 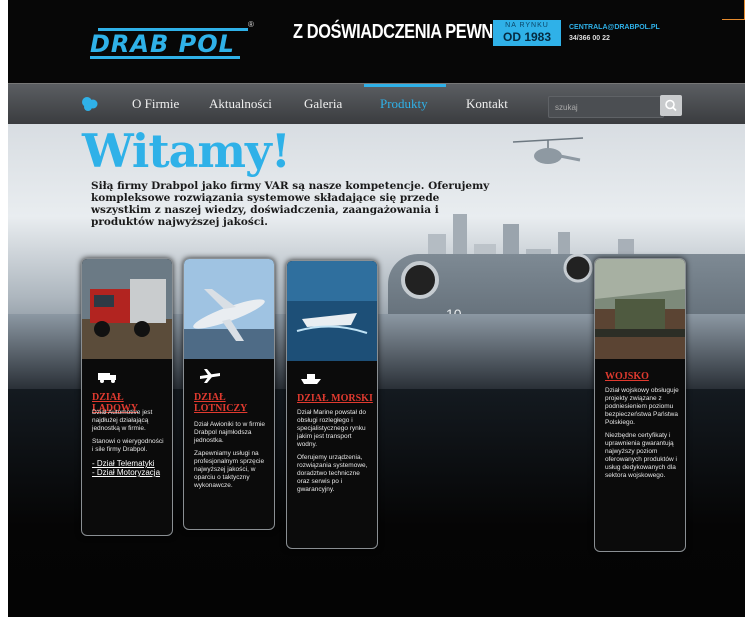 I want to click on nav-item-aktualnosci: Aktualności, so click(x=240, y=104).